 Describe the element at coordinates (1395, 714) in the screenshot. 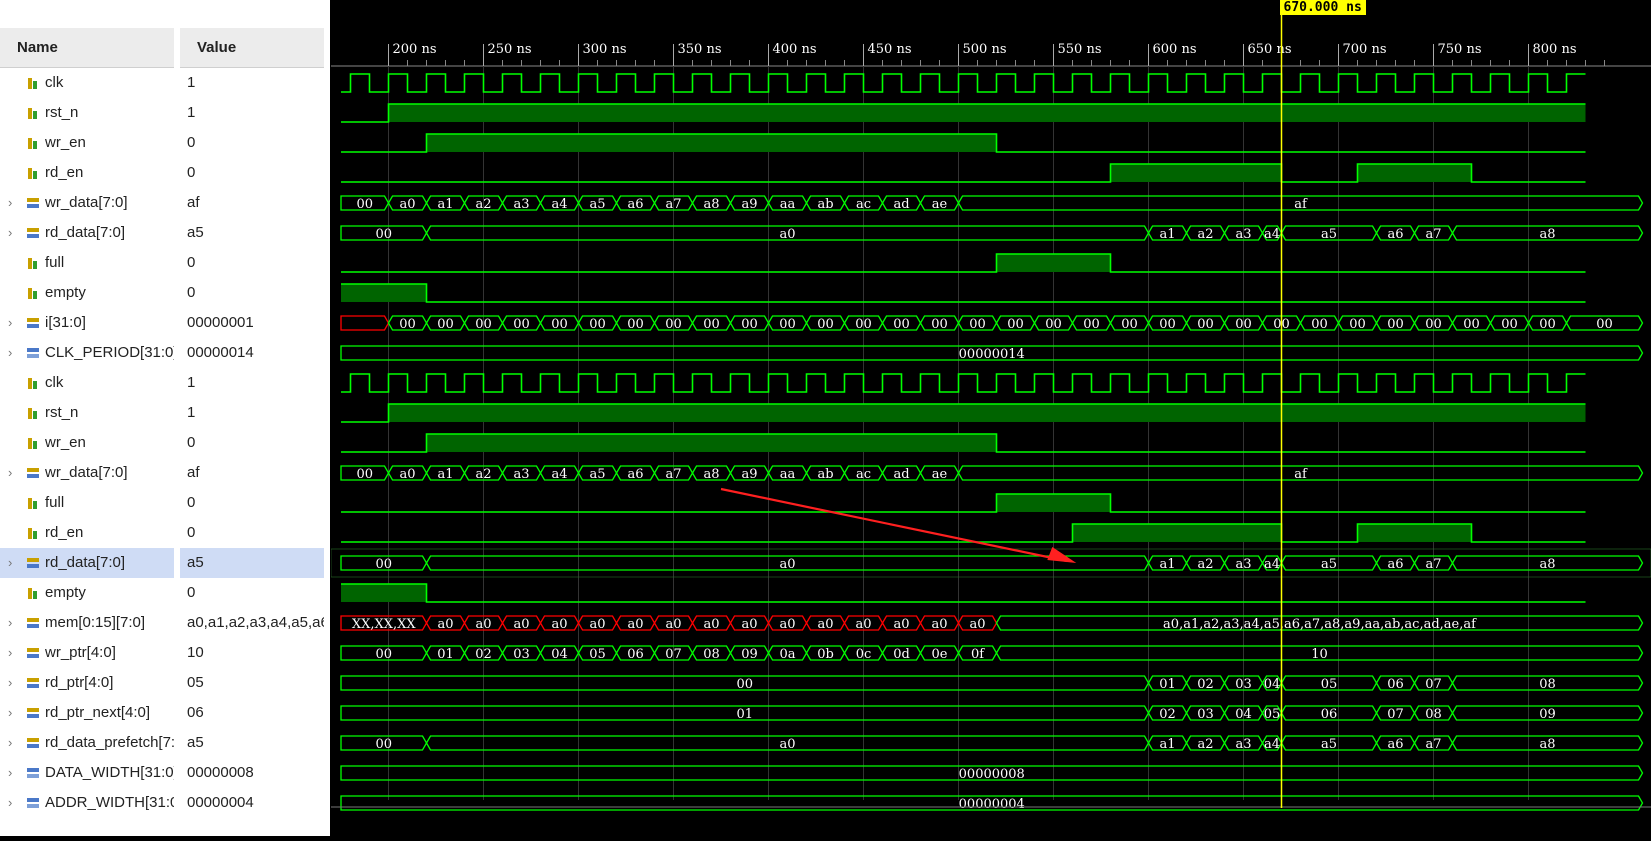

I see `bus-value-label: 07` at that location.